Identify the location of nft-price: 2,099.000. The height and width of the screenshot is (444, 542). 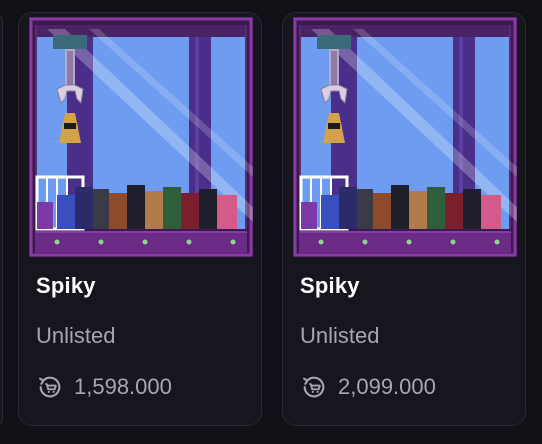
(387, 386).